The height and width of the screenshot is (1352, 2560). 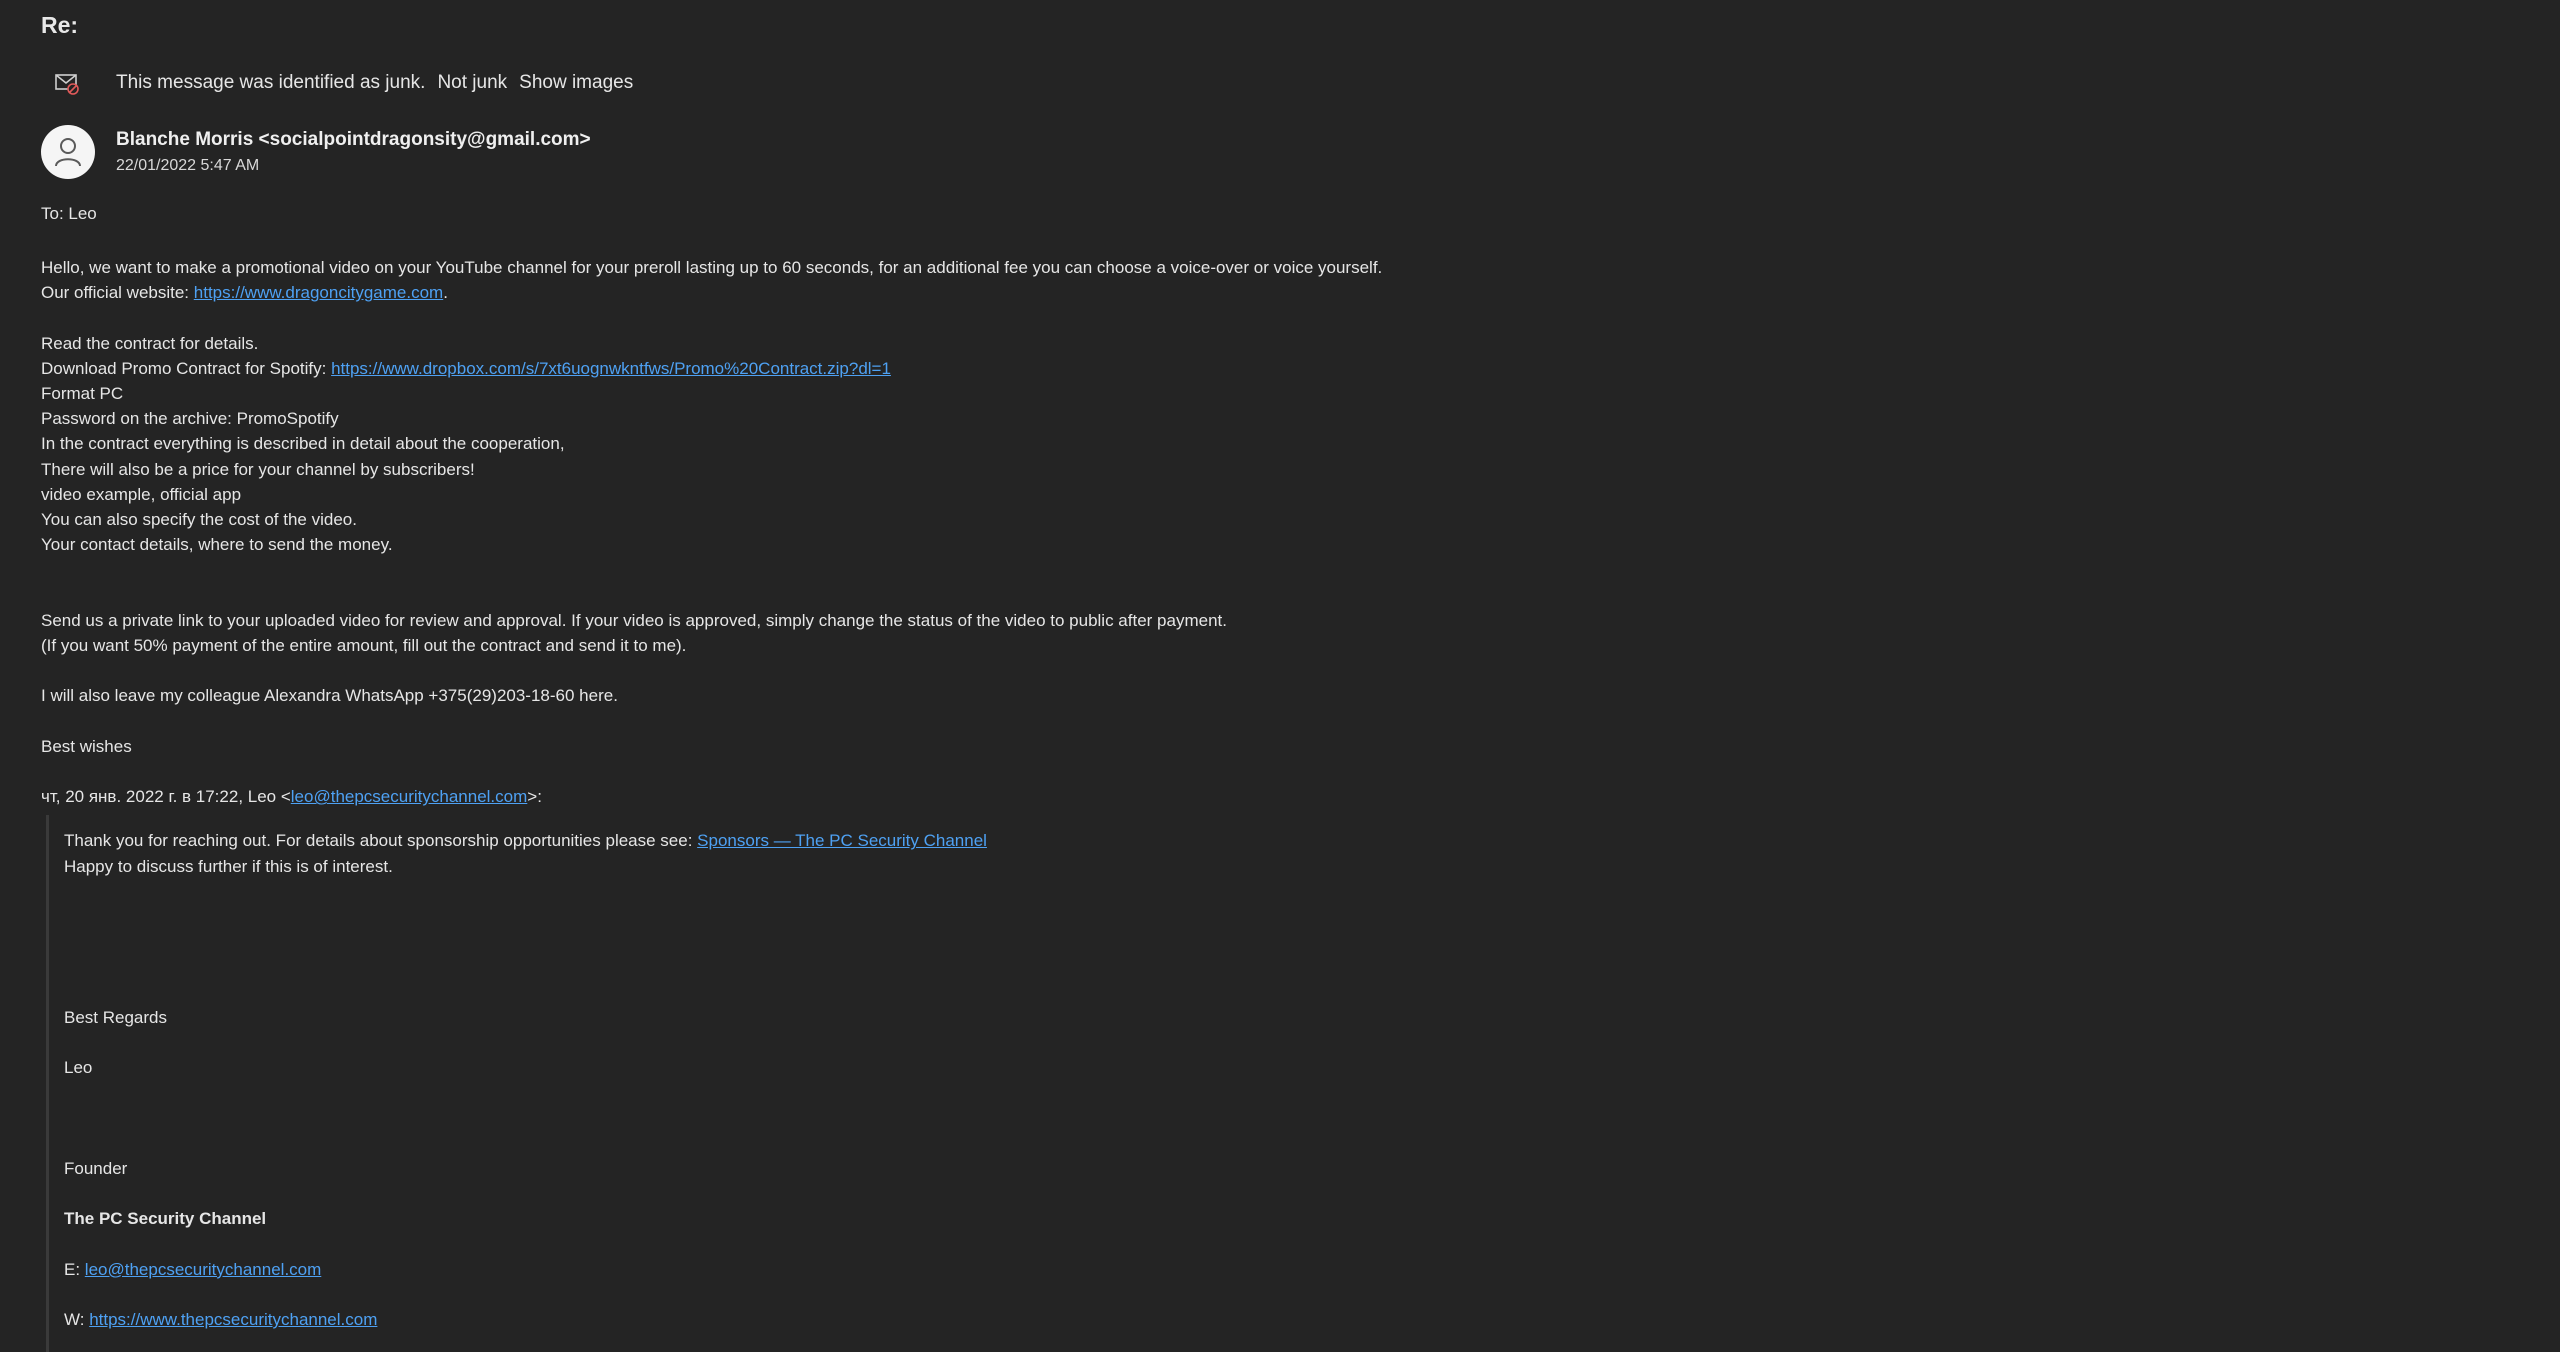 What do you see at coordinates (82, 393) in the screenshot?
I see `body-format: Format PC` at bounding box center [82, 393].